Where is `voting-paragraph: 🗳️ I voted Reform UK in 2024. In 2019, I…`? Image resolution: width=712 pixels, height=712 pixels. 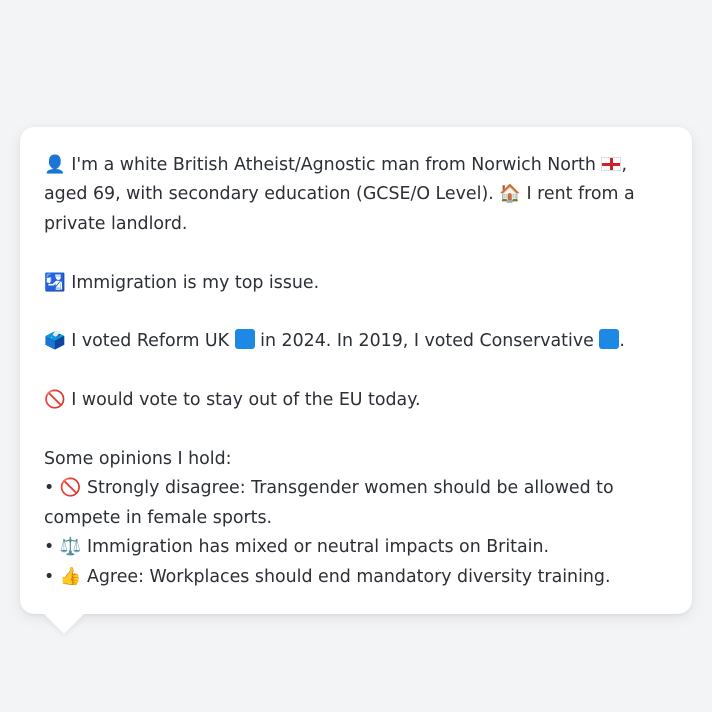
voting-paragraph: 🗳️ I voted Reform UK in 2024. In 2019, I… is located at coordinates (356, 341).